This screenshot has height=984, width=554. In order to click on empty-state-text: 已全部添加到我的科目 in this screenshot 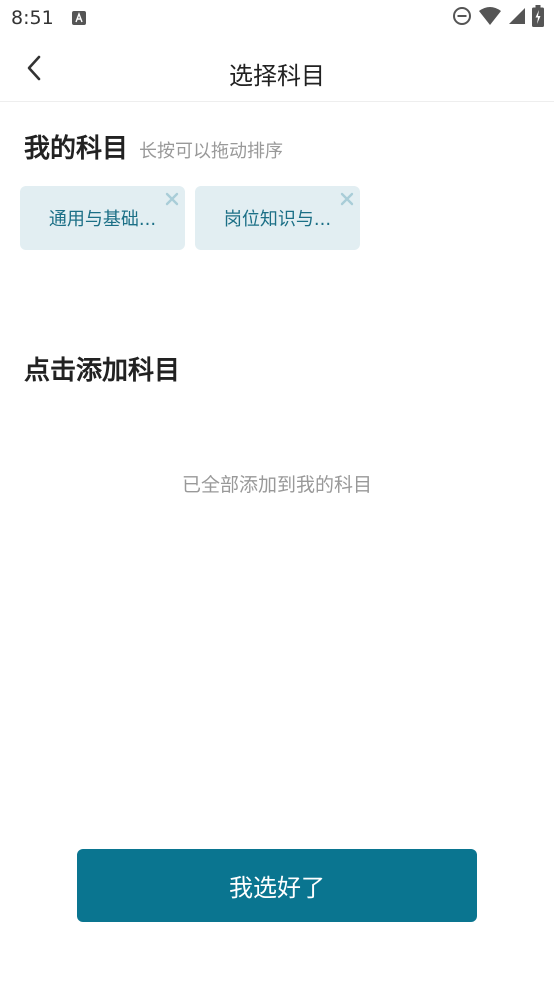, I will do `click(276, 485)`.